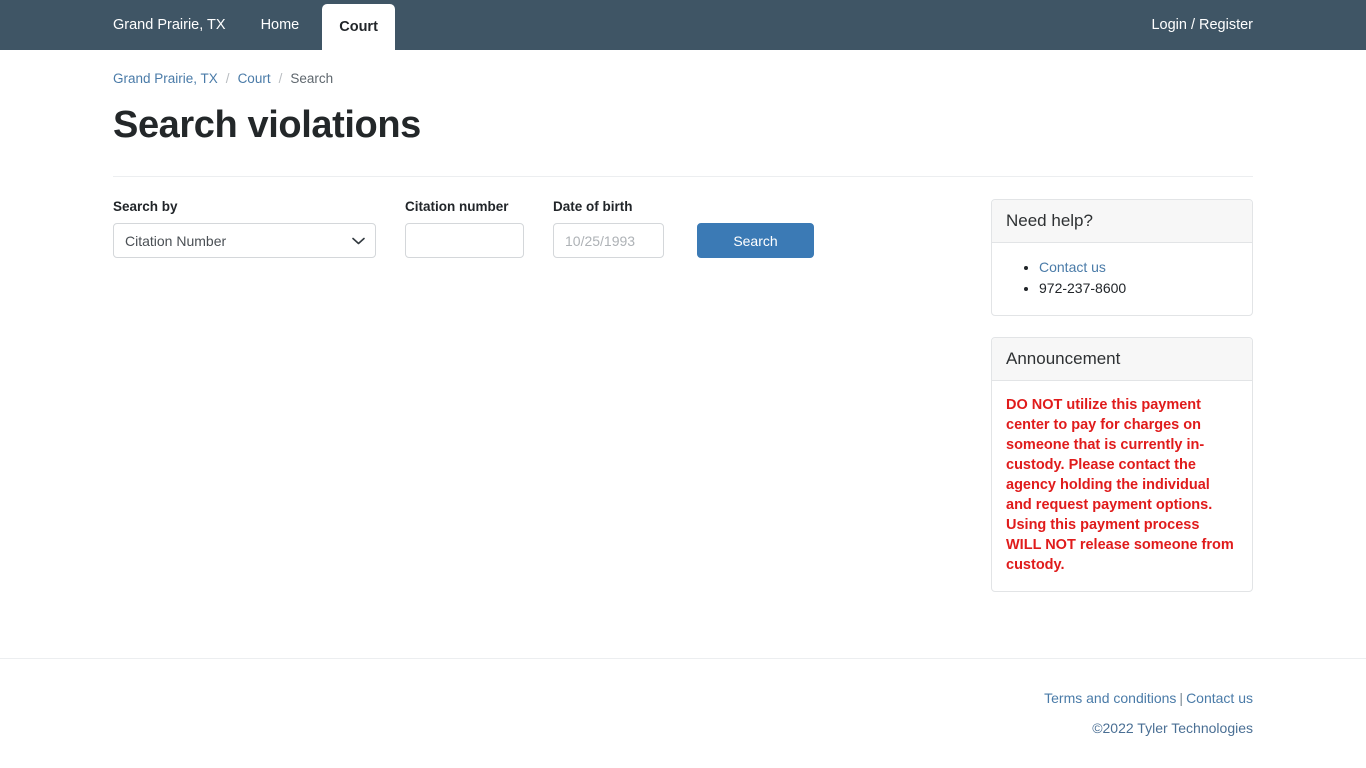 This screenshot has height=768, width=1366. Describe the element at coordinates (1138, 288) in the screenshot. I see `list-item: 972-237-8600` at that location.